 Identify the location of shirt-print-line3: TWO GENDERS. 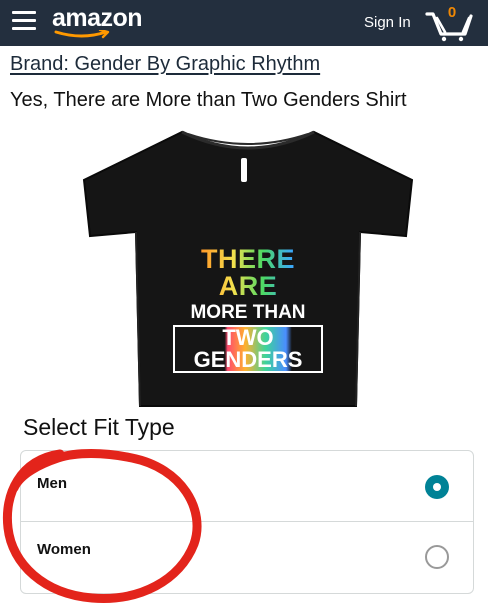
(248, 349).